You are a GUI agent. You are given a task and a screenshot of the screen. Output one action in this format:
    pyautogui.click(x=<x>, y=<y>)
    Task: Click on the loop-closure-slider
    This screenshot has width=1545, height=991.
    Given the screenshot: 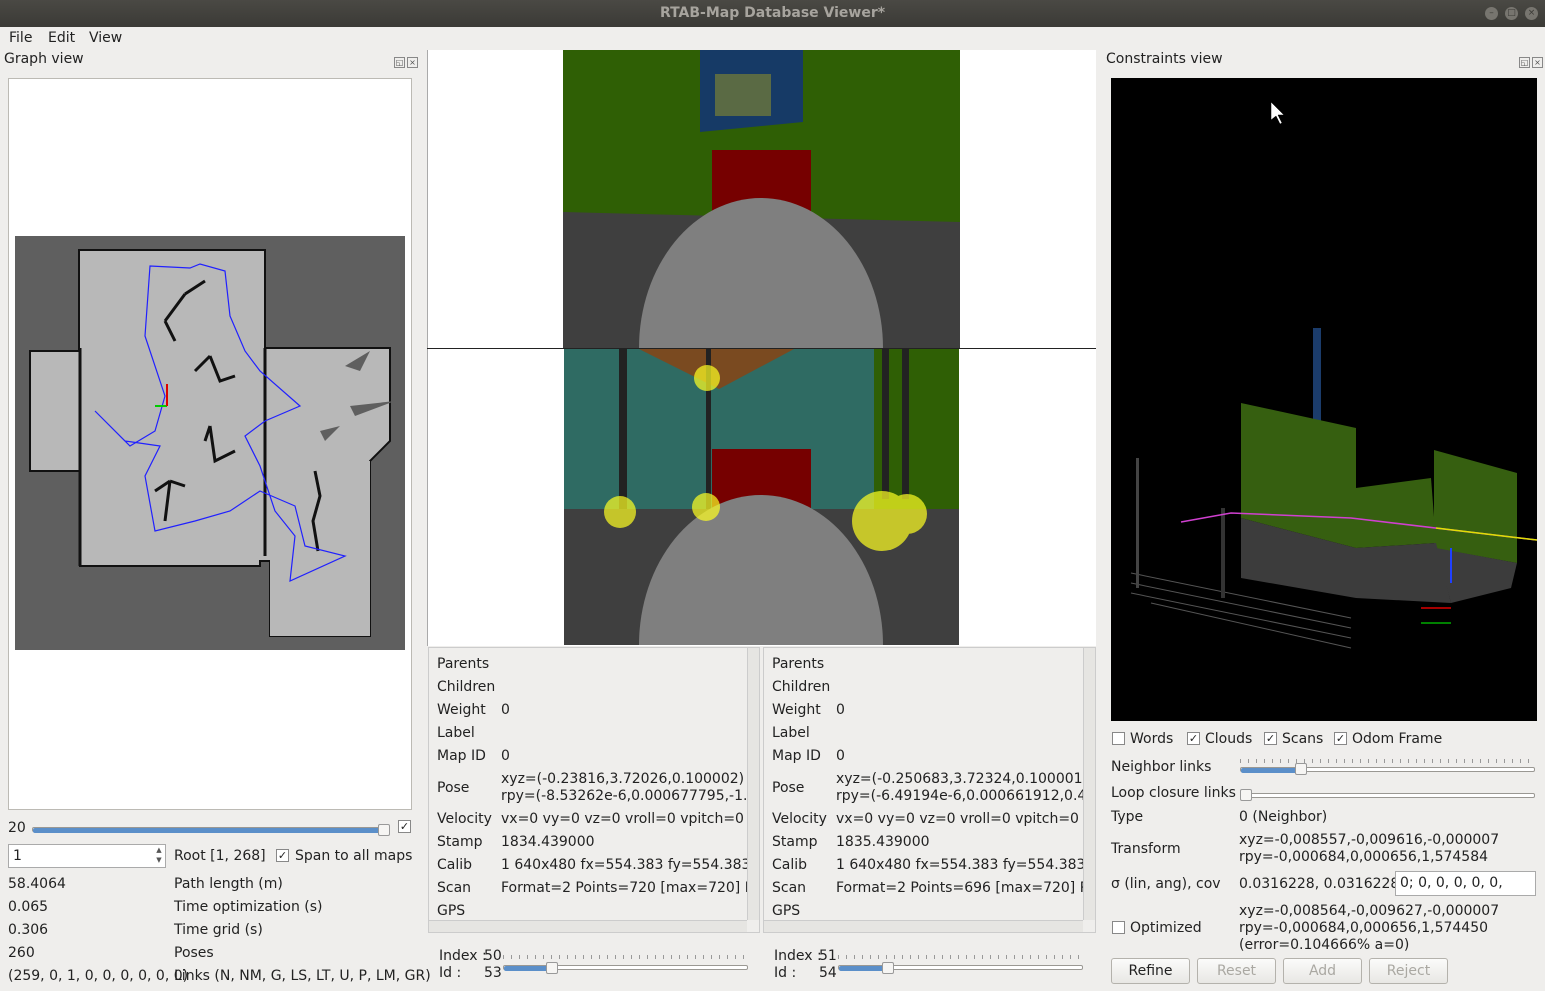 What is the action you would take?
    pyautogui.click(x=1387, y=795)
    